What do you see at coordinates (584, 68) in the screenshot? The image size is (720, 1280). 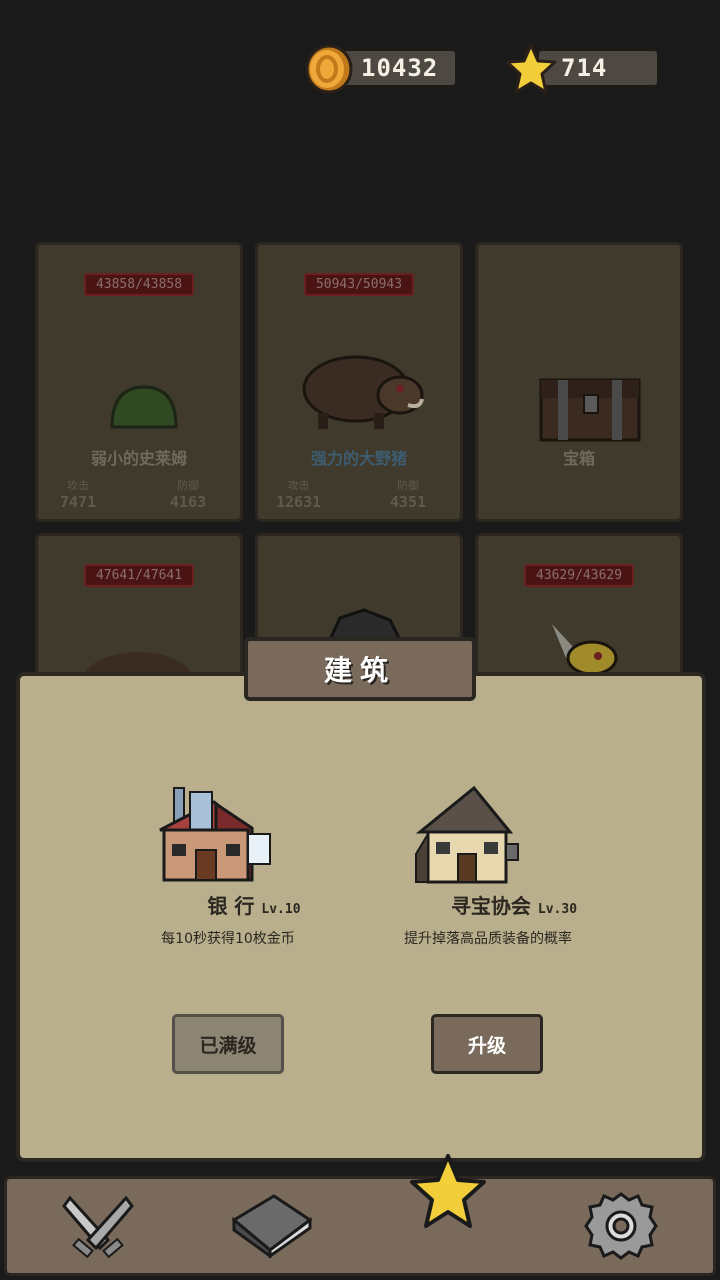 I see `star-amount: 714` at bounding box center [584, 68].